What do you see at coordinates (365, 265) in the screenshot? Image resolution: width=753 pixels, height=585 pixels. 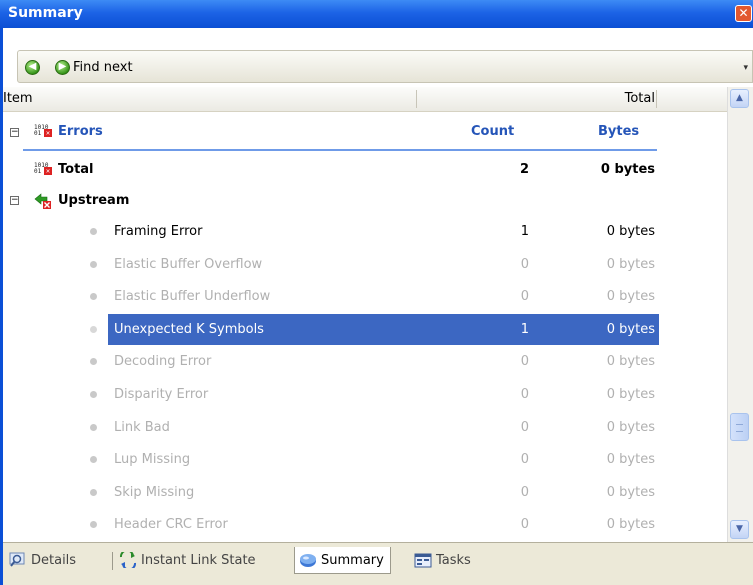 I see `error-row: Elastic Buffer Overflow 0 0 bytes` at bounding box center [365, 265].